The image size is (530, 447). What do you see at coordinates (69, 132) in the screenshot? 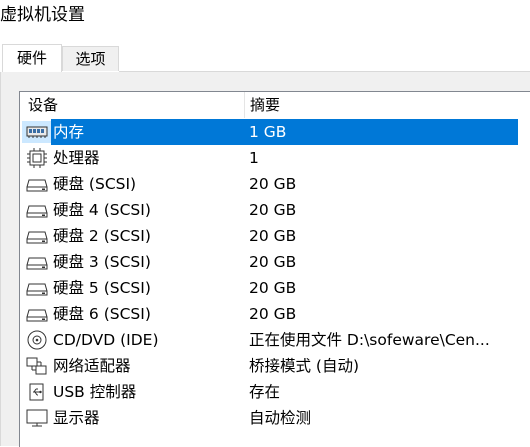
I see `device-name: 内存` at bounding box center [69, 132].